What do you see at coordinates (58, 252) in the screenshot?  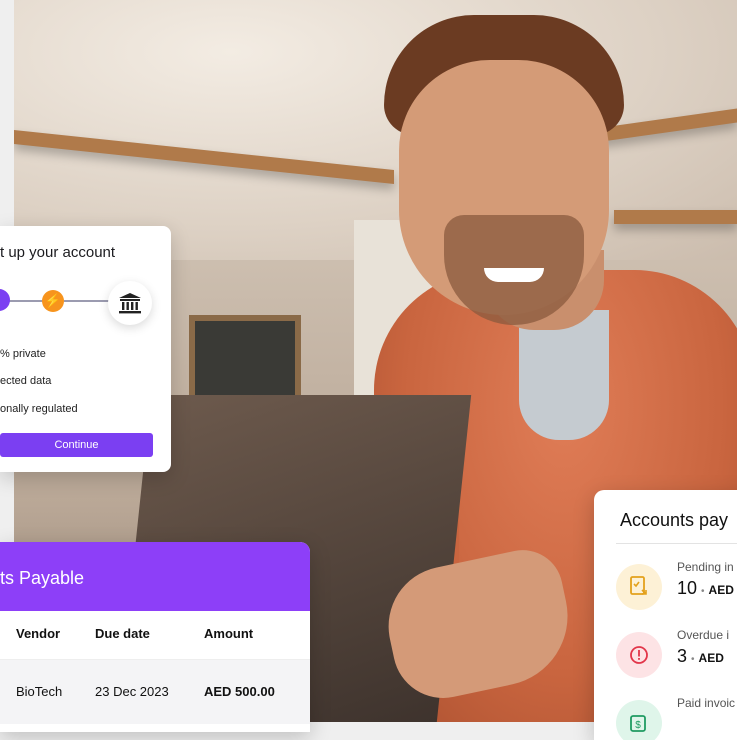 I see `setup-title: t up your account` at bounding box center [58, 252].